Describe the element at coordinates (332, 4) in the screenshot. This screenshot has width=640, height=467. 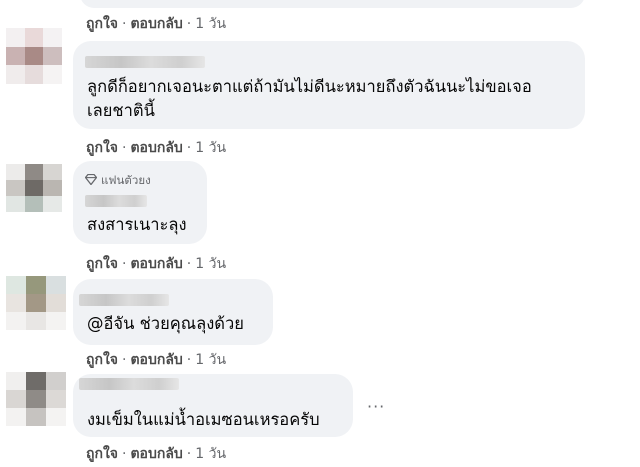
I see `previous-comment-bubble` at that location.